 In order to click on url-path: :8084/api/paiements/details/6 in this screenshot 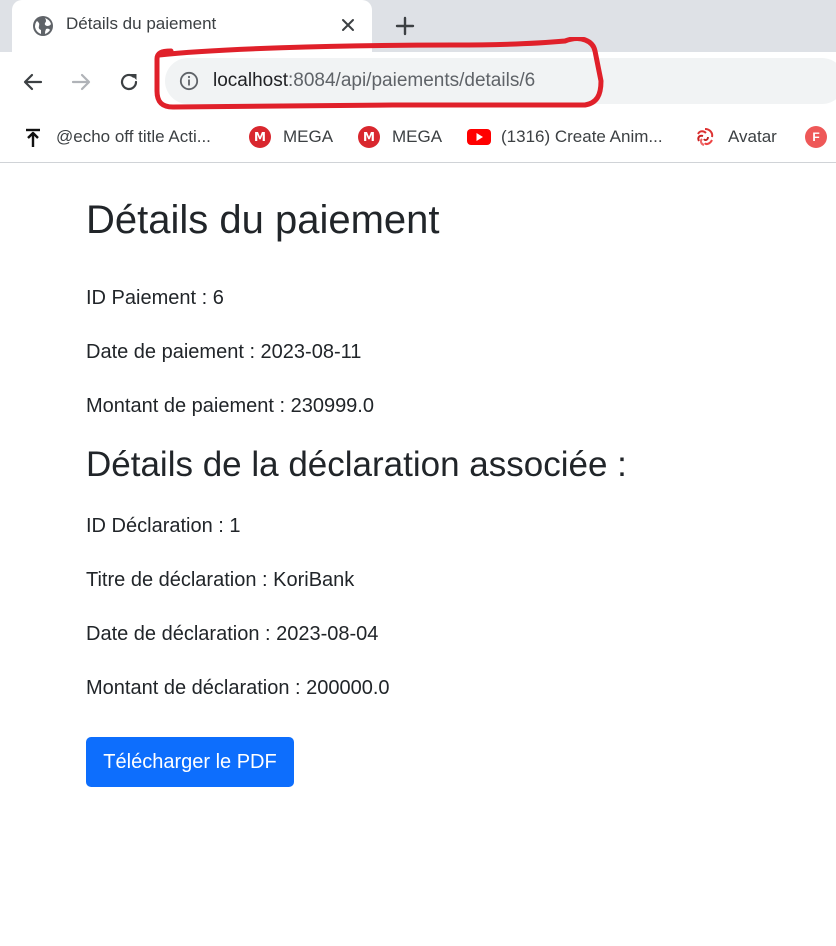, I will do `click(412, 80)`.